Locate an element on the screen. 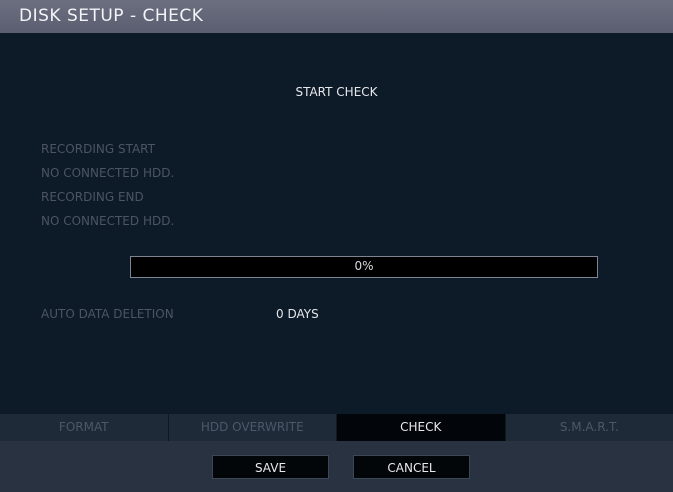  tab-format: FORMAT is located at coordinates (84, 427).